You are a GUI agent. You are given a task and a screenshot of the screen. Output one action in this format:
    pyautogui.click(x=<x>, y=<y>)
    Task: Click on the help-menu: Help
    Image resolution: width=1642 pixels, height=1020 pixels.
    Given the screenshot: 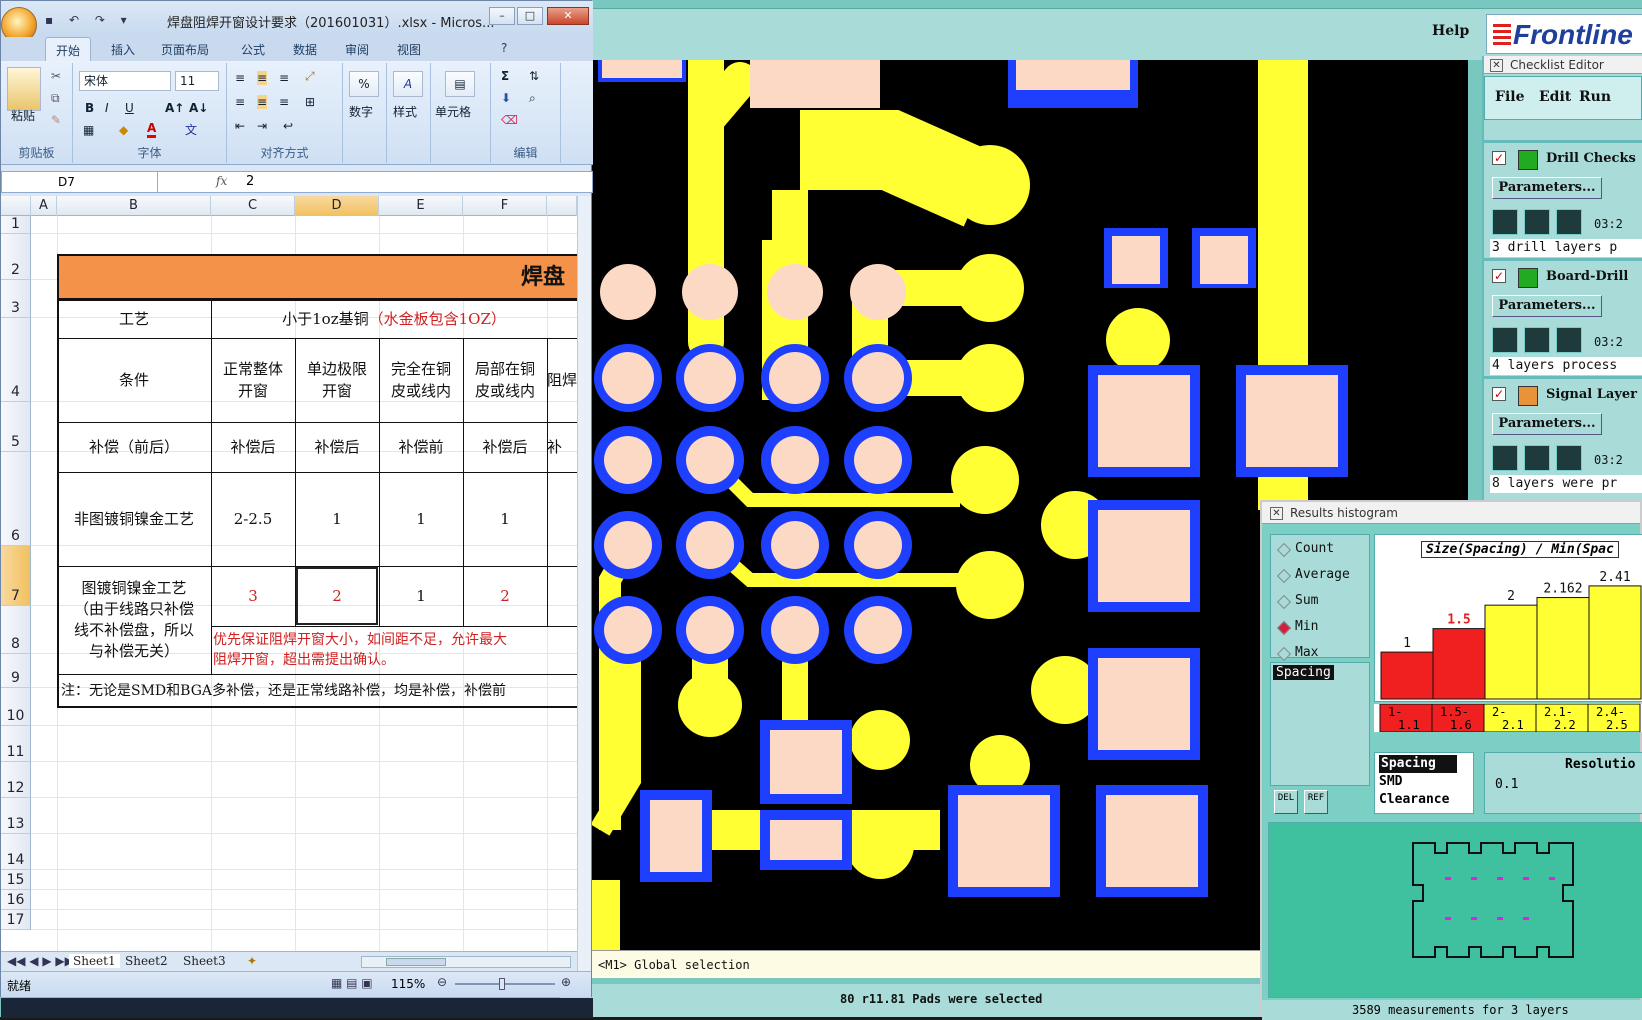 What is the action you would take?
    pyautogui.click(x=1450, y=31)
    